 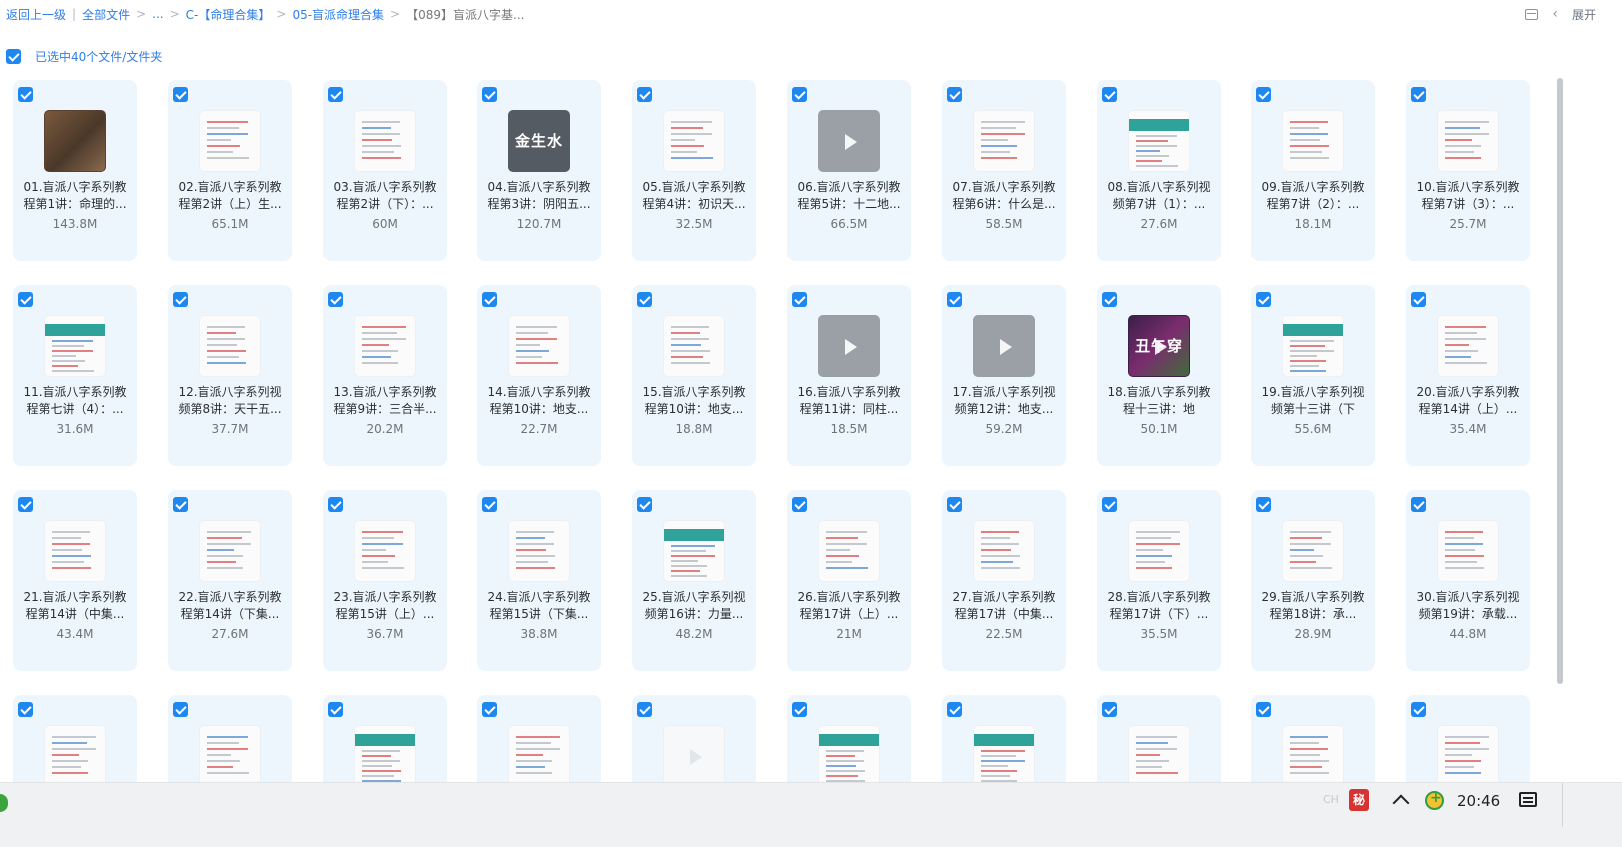 I want to click on file-tile: 10.盲派八字系列教程第7讲（3）：... 25.7M, so click(x=1468, y=170).